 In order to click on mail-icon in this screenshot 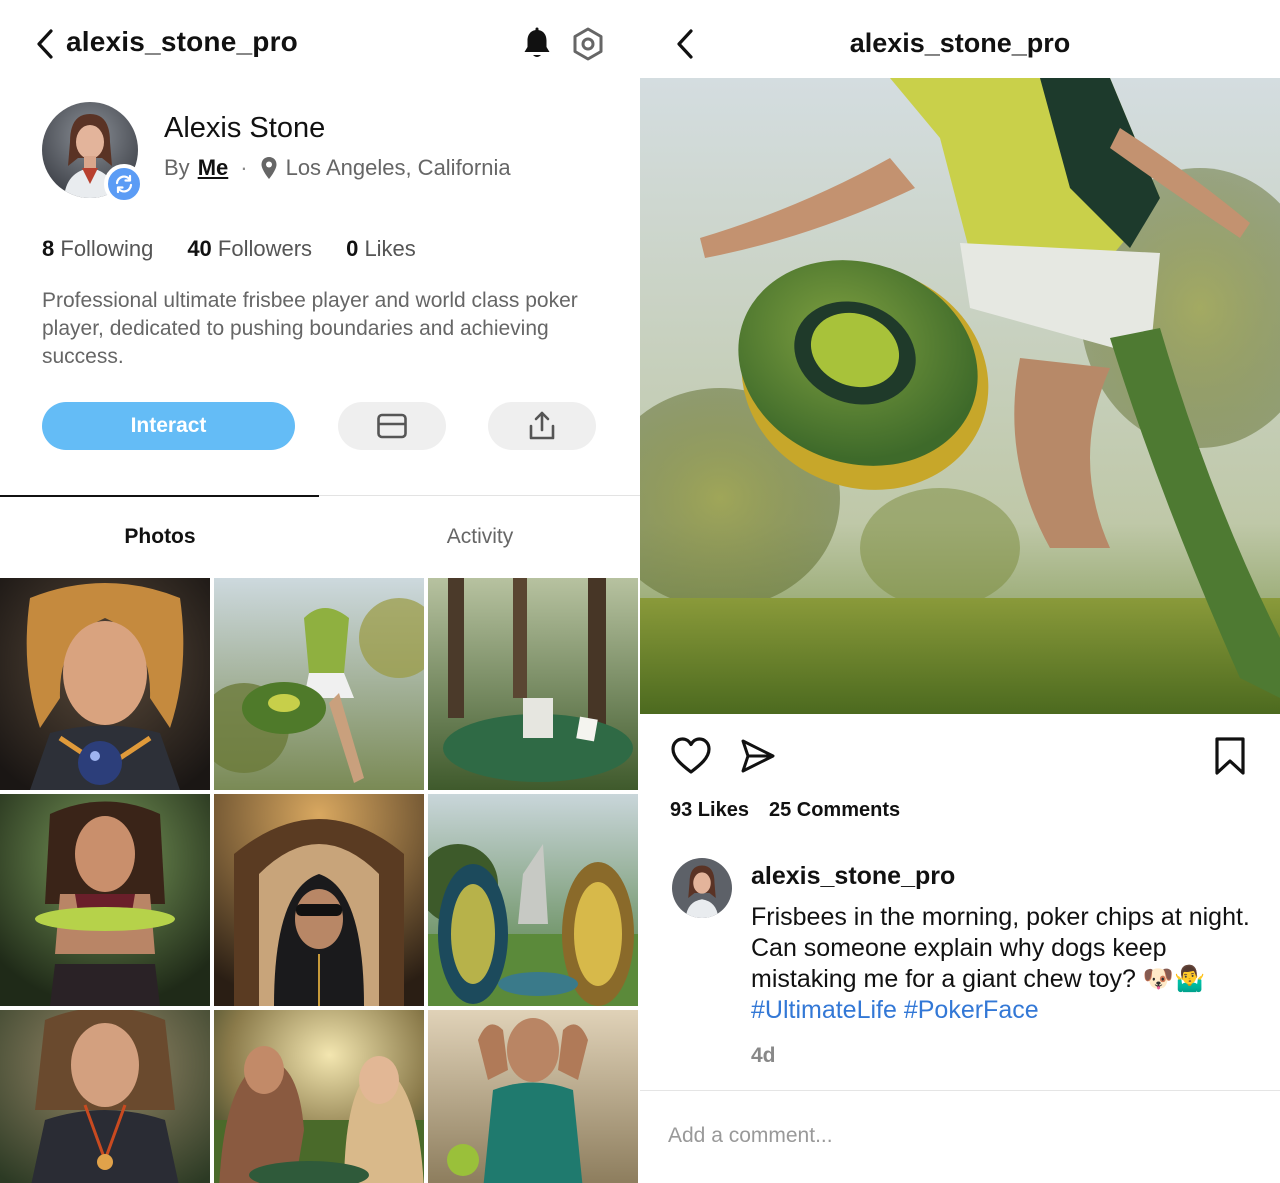, I will do `click(392, 426)`.